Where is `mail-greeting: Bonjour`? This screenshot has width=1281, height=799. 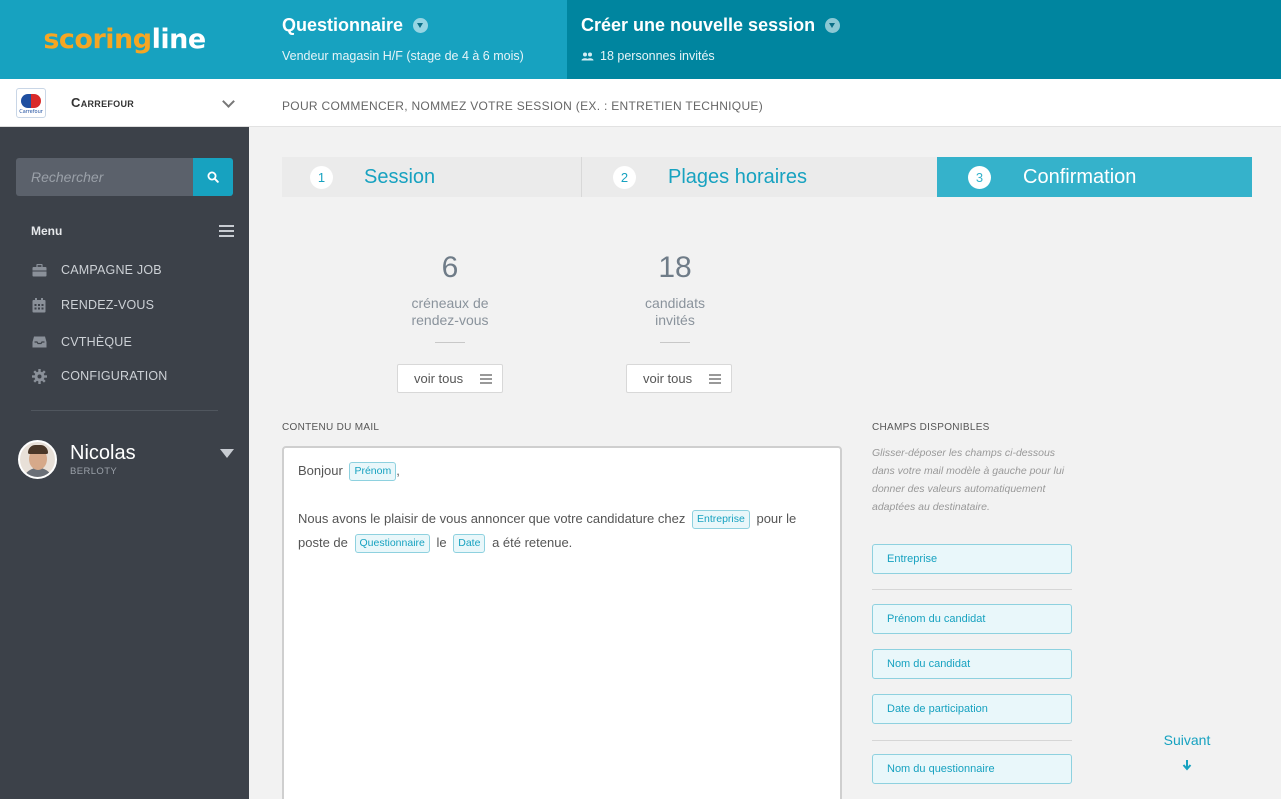 mail-greeting: Bonjour is located at coordinates (320, 470).